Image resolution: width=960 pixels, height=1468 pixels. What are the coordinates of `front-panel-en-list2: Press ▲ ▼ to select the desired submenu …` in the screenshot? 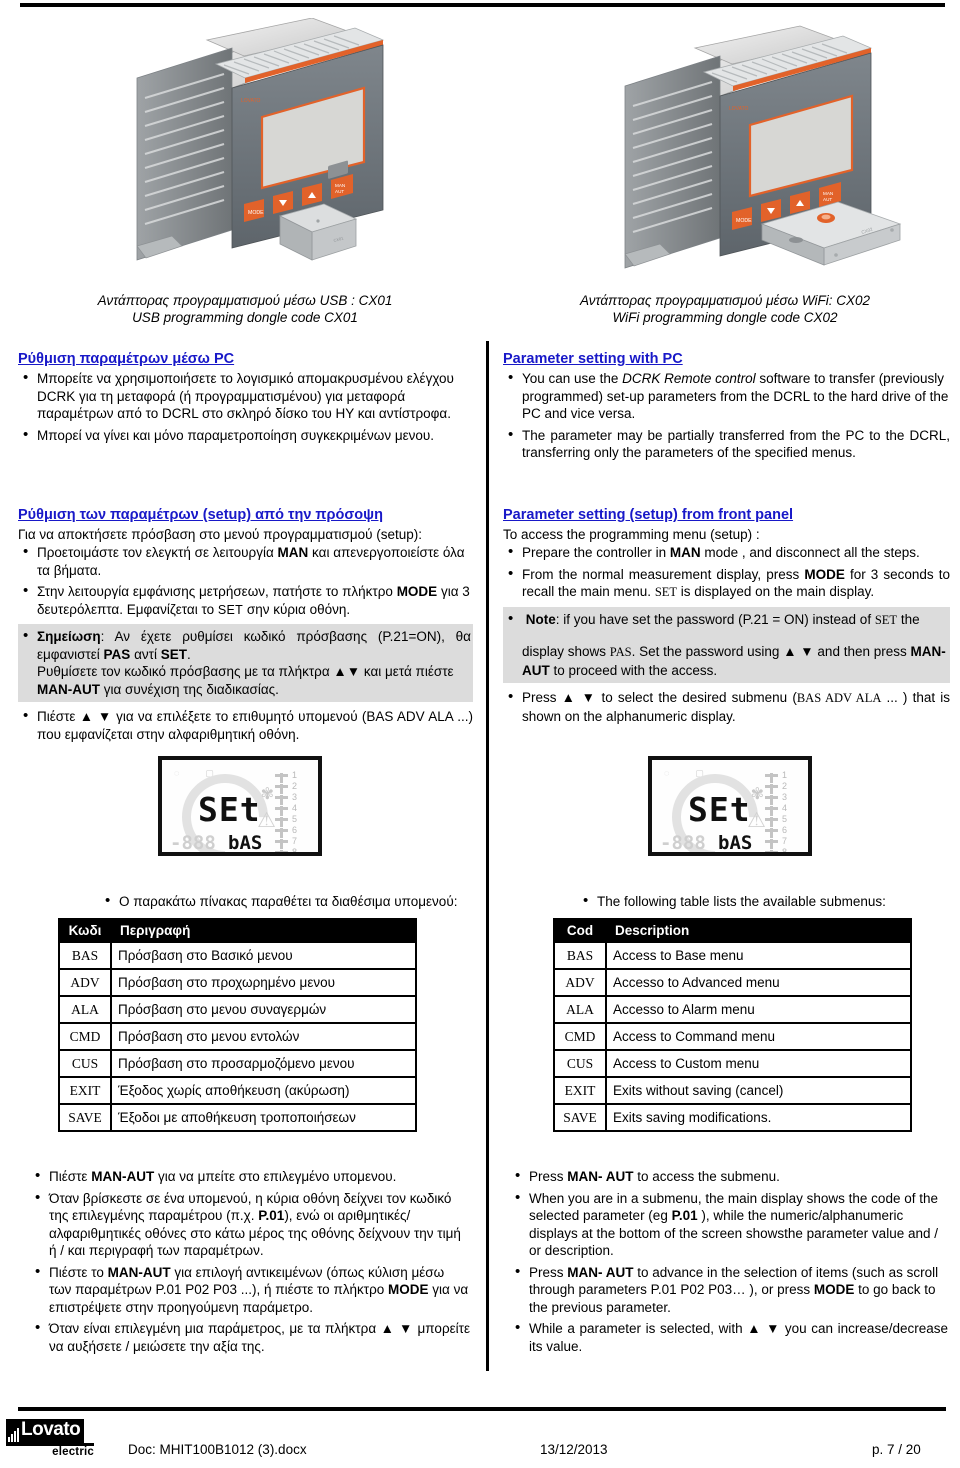 It's located at (726, 706).